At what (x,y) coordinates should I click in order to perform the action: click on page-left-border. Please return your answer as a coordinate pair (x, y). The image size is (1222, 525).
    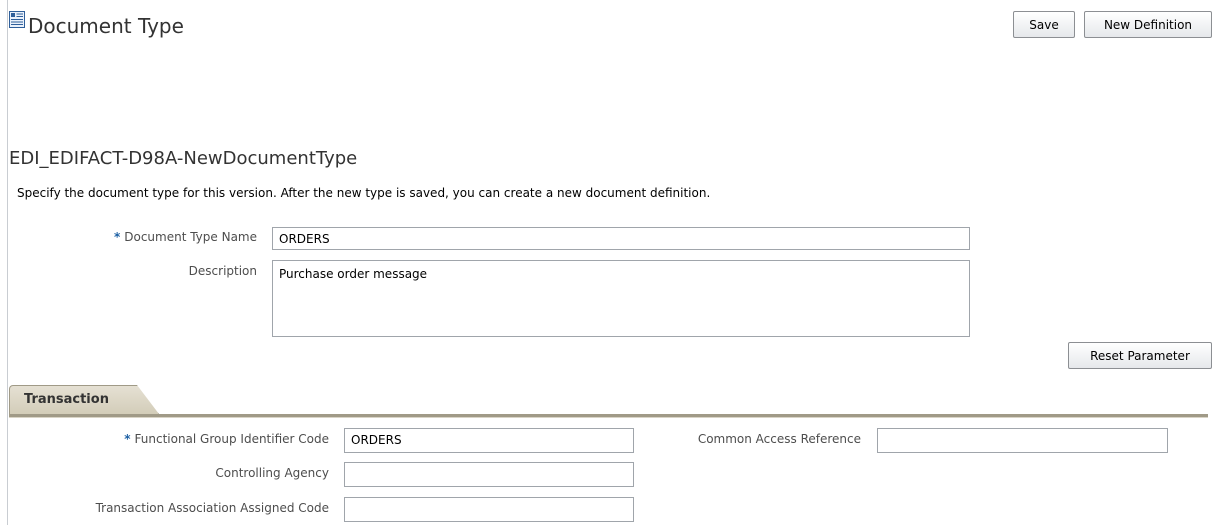
    Looking at the image, I should click on (7, 262).